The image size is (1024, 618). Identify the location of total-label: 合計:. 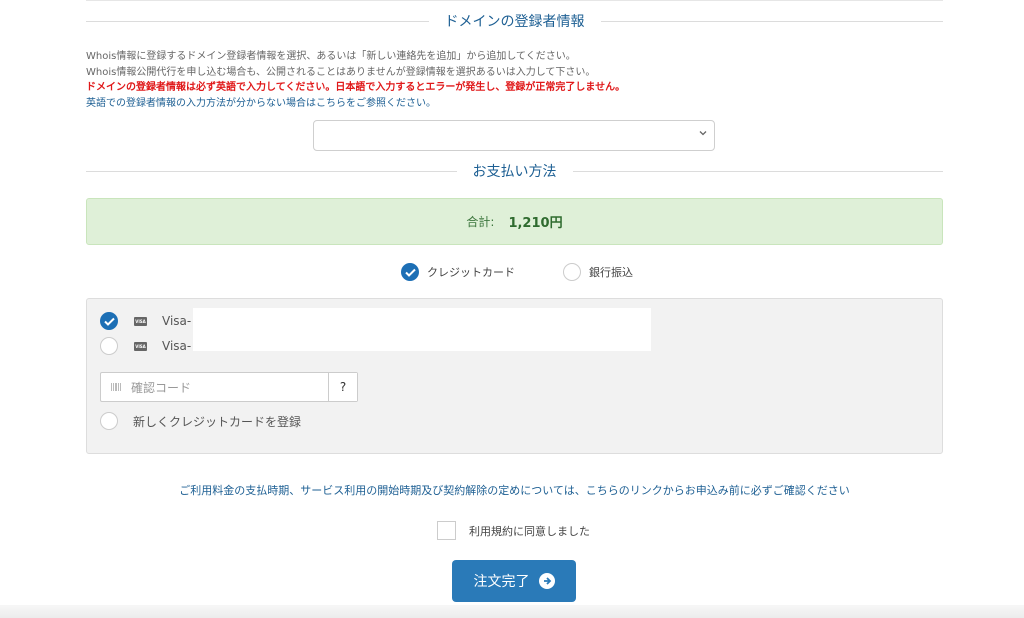
(480, 222).